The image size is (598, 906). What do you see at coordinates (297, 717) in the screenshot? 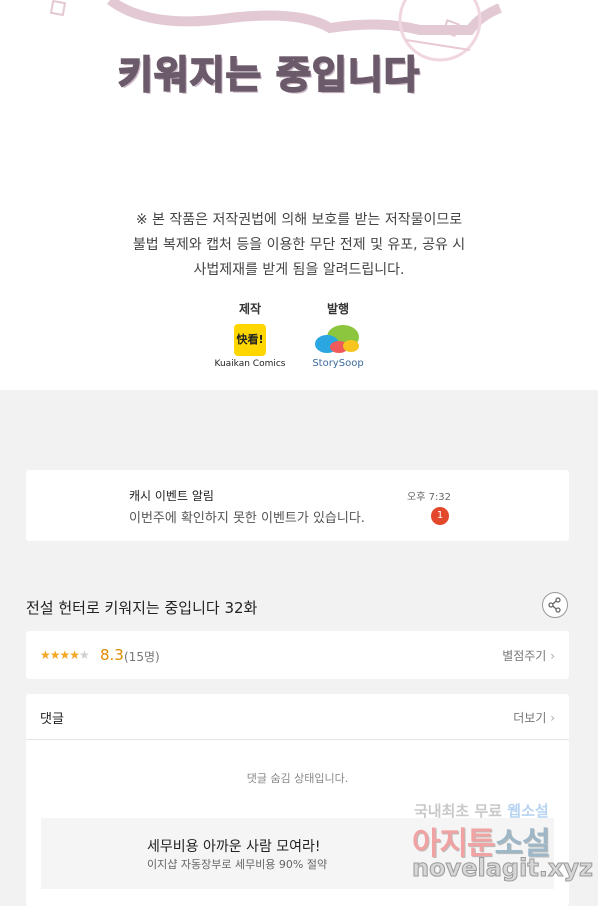
I see `comments-header: 댓글 더보기 ›` at bounding box center [297, 717].